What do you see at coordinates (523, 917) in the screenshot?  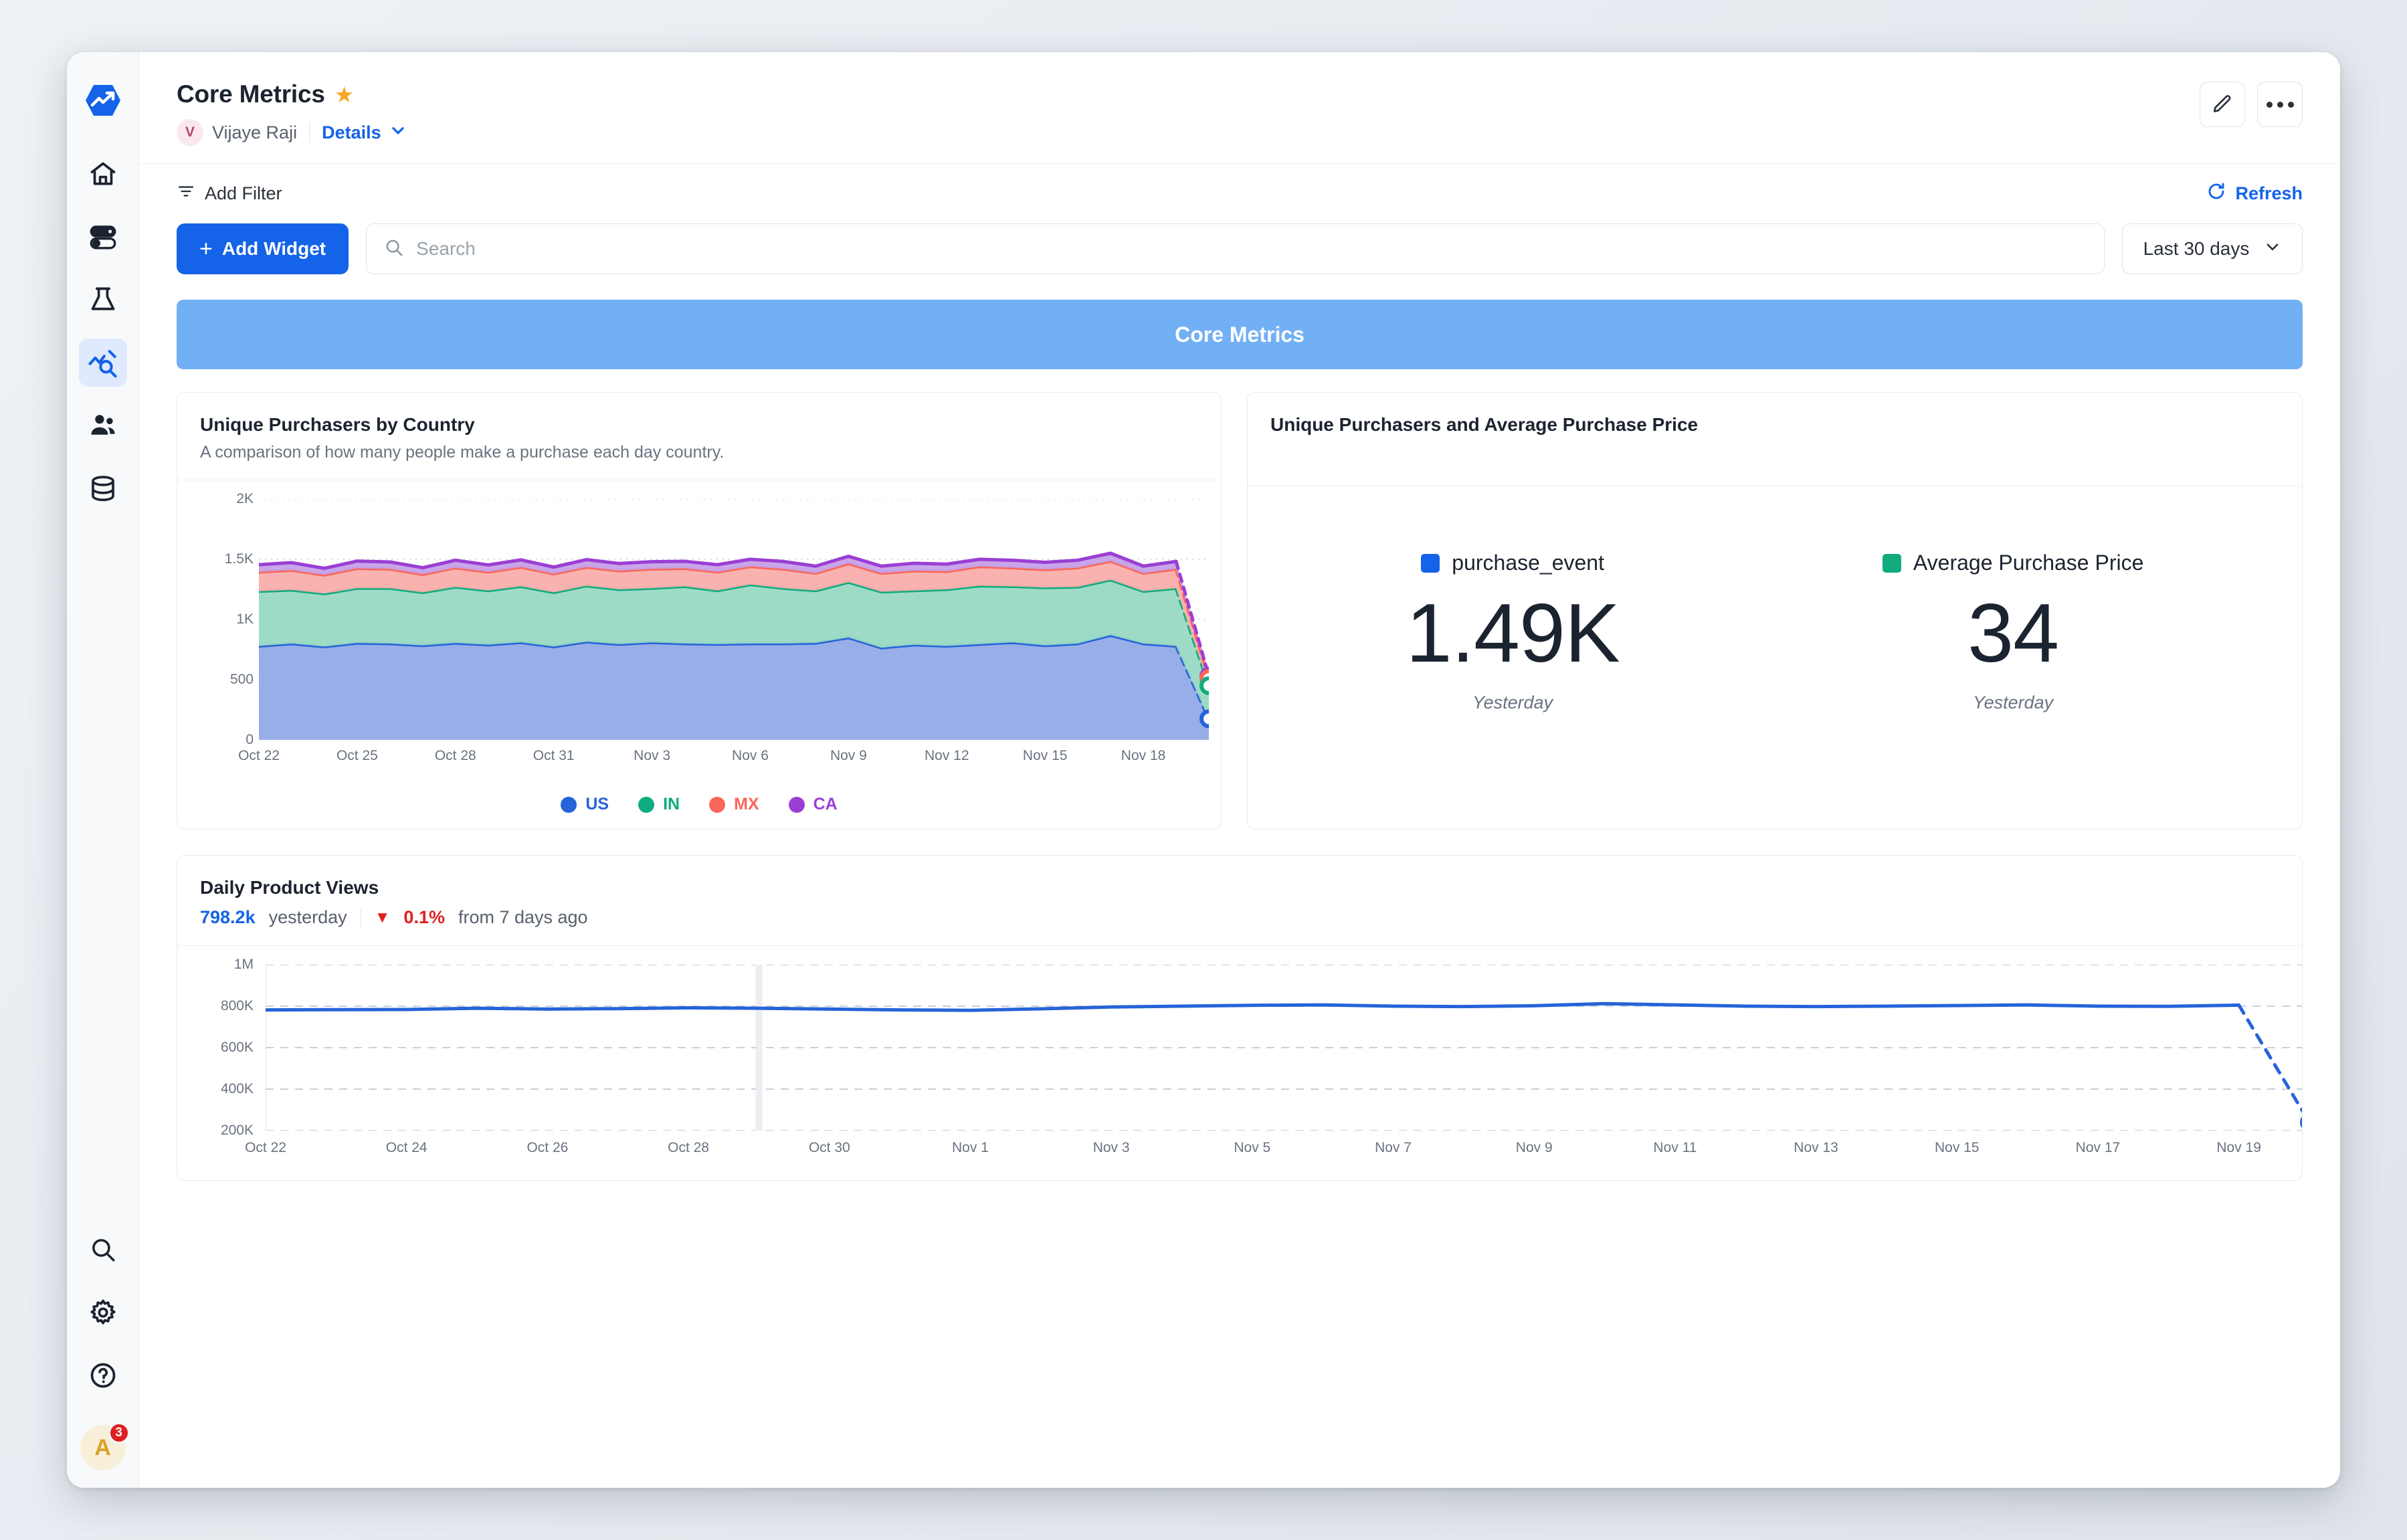 I see `trend-text: from 7 days ago` at bounding box center [523, 917].